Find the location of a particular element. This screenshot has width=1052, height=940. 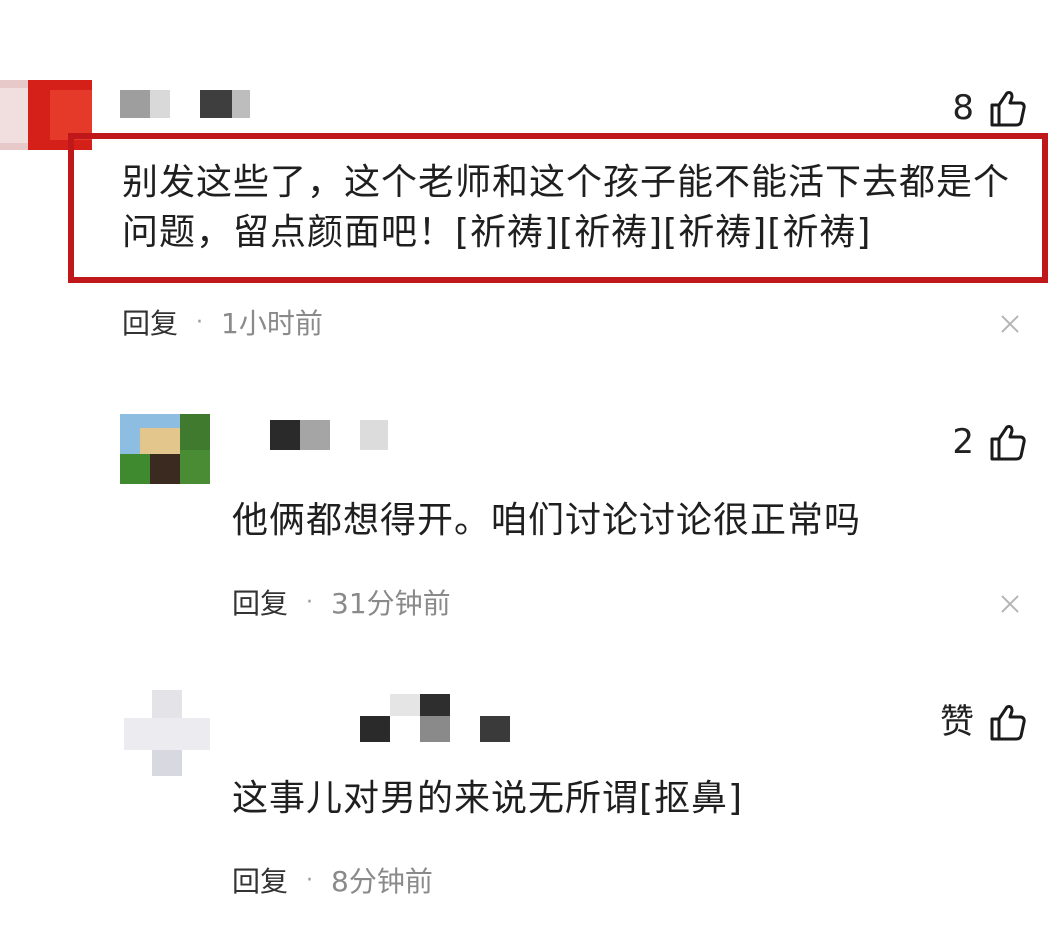

comment-meta: 回复 · 8分钟前 is located at coordinates (332, 880).